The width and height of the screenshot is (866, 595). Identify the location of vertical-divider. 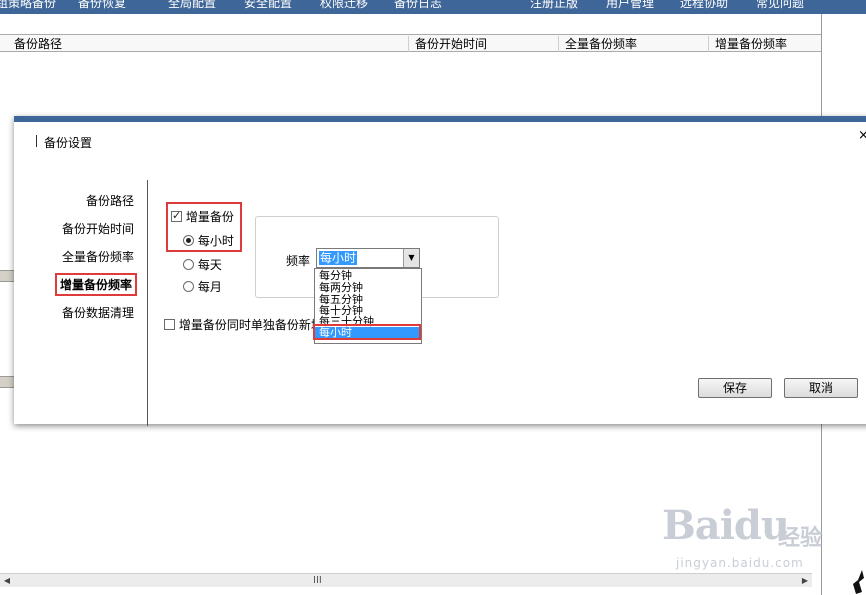
(147, 303).